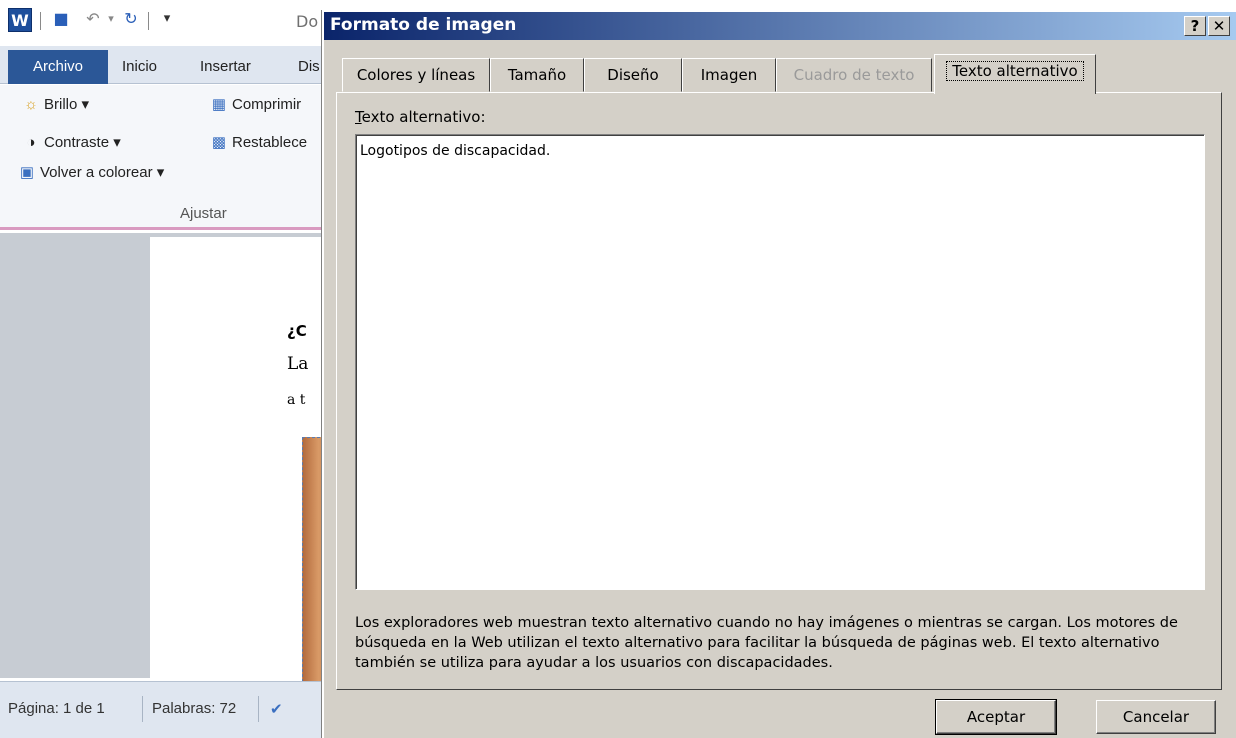  I want to click on quick-access-toolbar: W ■ ↶ ▾ ↻ ▾ Do, so click(165, 21).